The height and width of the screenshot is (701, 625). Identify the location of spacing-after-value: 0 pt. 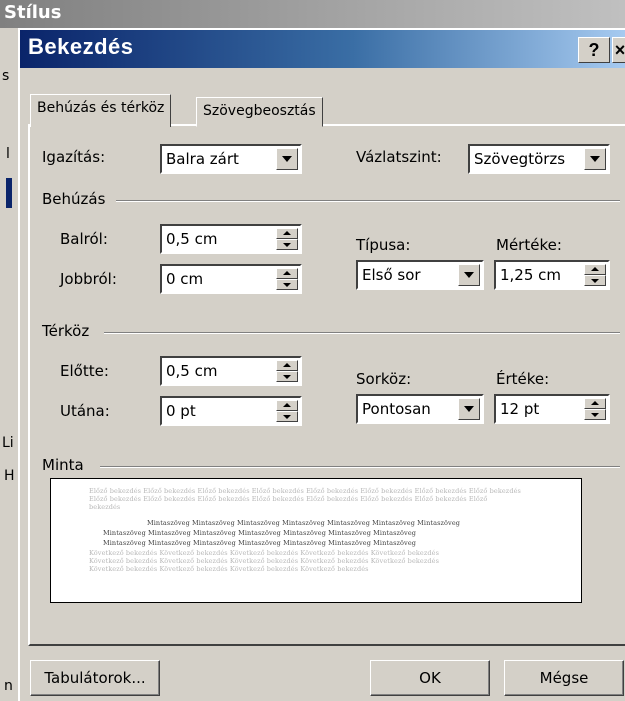
(181, 411).